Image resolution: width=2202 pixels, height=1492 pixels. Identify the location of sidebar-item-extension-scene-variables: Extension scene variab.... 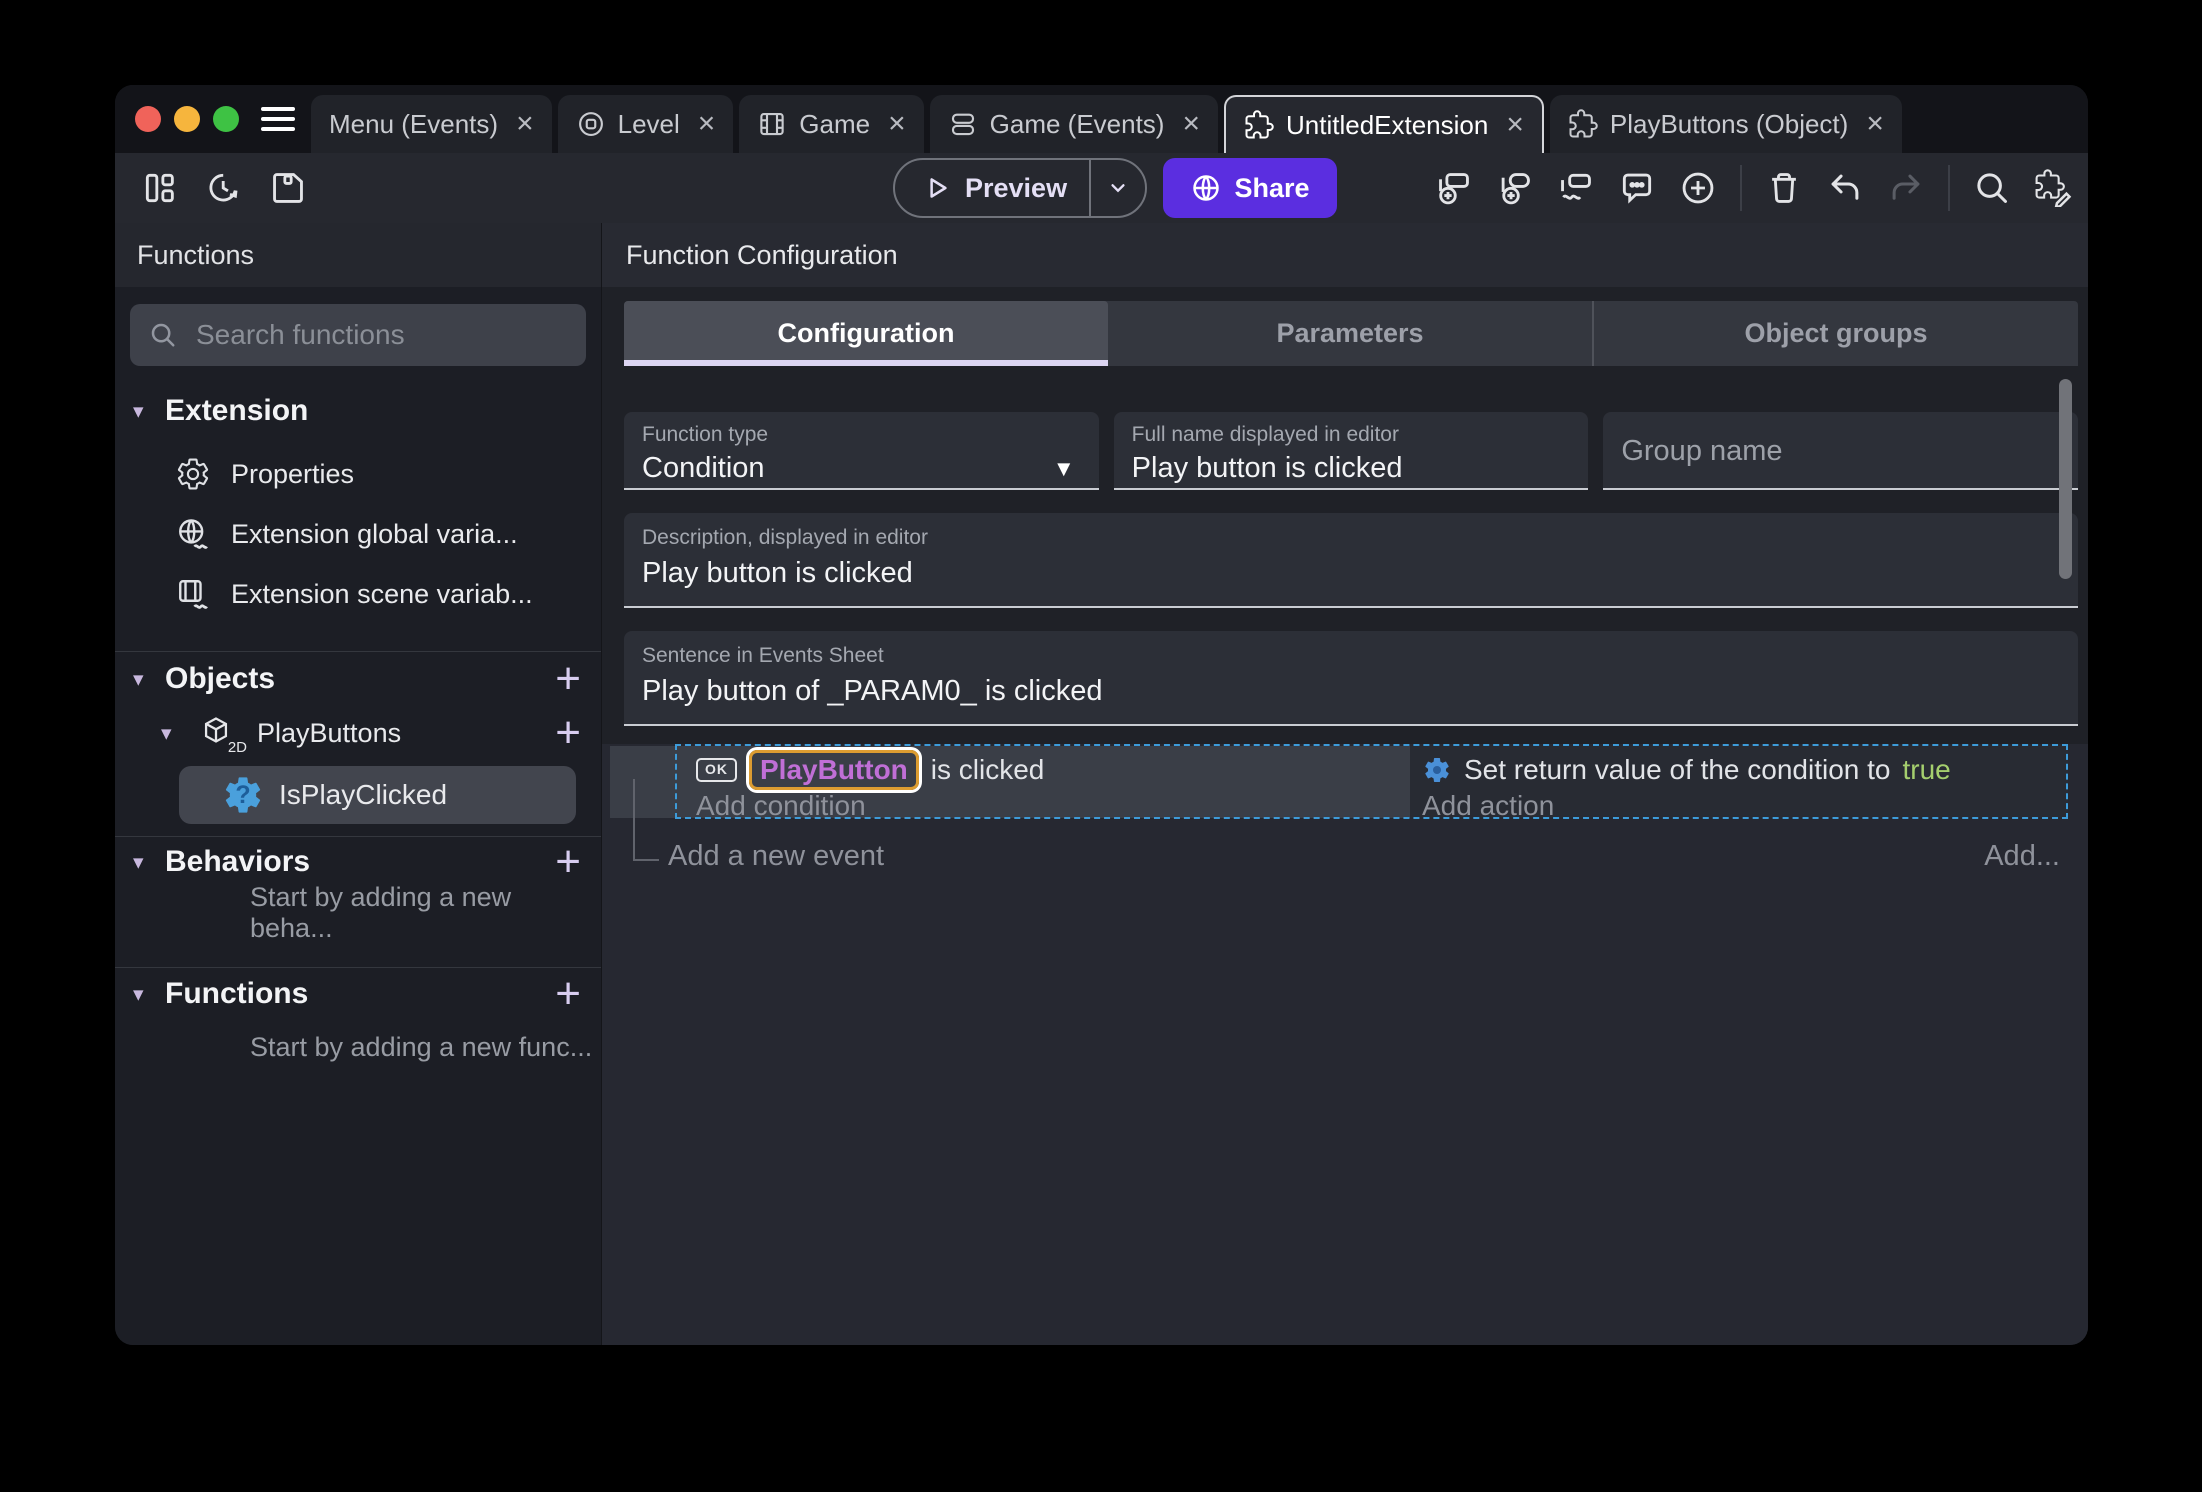
(358, 594).